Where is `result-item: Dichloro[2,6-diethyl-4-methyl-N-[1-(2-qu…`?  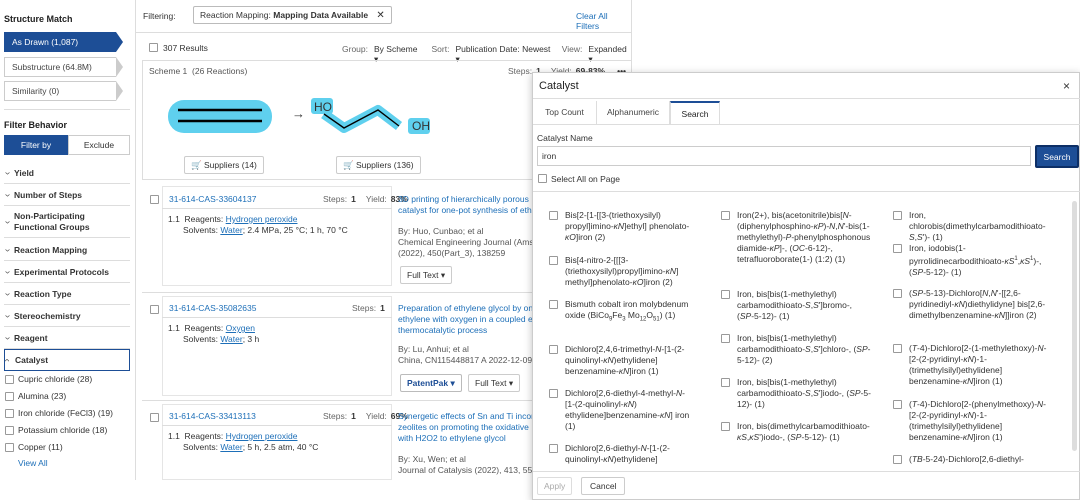 result-item: Dichloro[2,6-diethyl-4-methyl-N-[1-(2-qu… is located at coordinates (621, 410).